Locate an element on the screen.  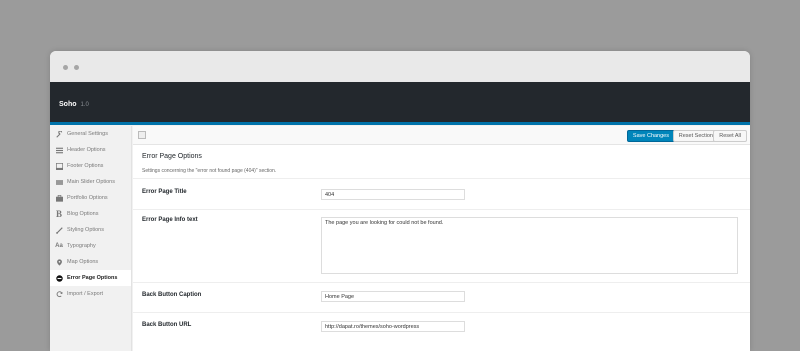
field-row-error-title: Error Page Title 404 is located at coordinates (441, 193).